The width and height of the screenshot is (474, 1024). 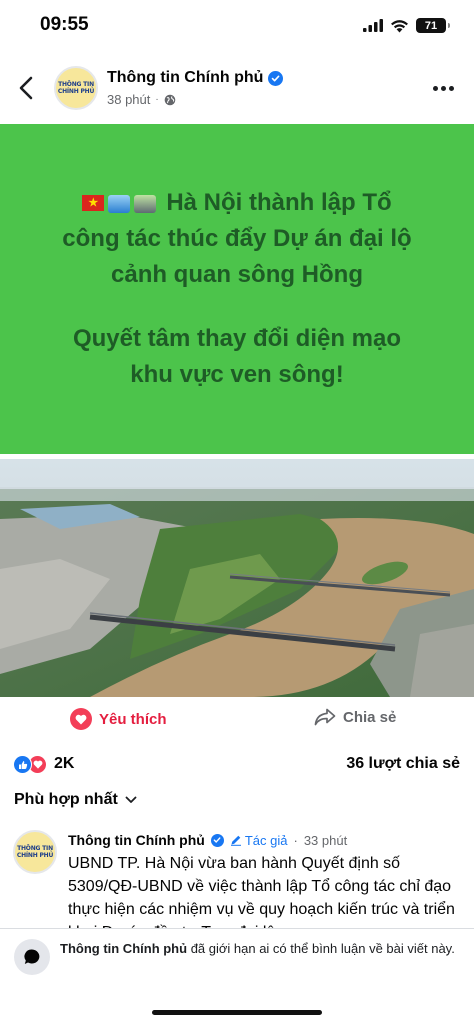 What do you see at coordinates (22, 764) in the screenshot?
I see `like-reaction-icon` at bounding box center [22, 764].